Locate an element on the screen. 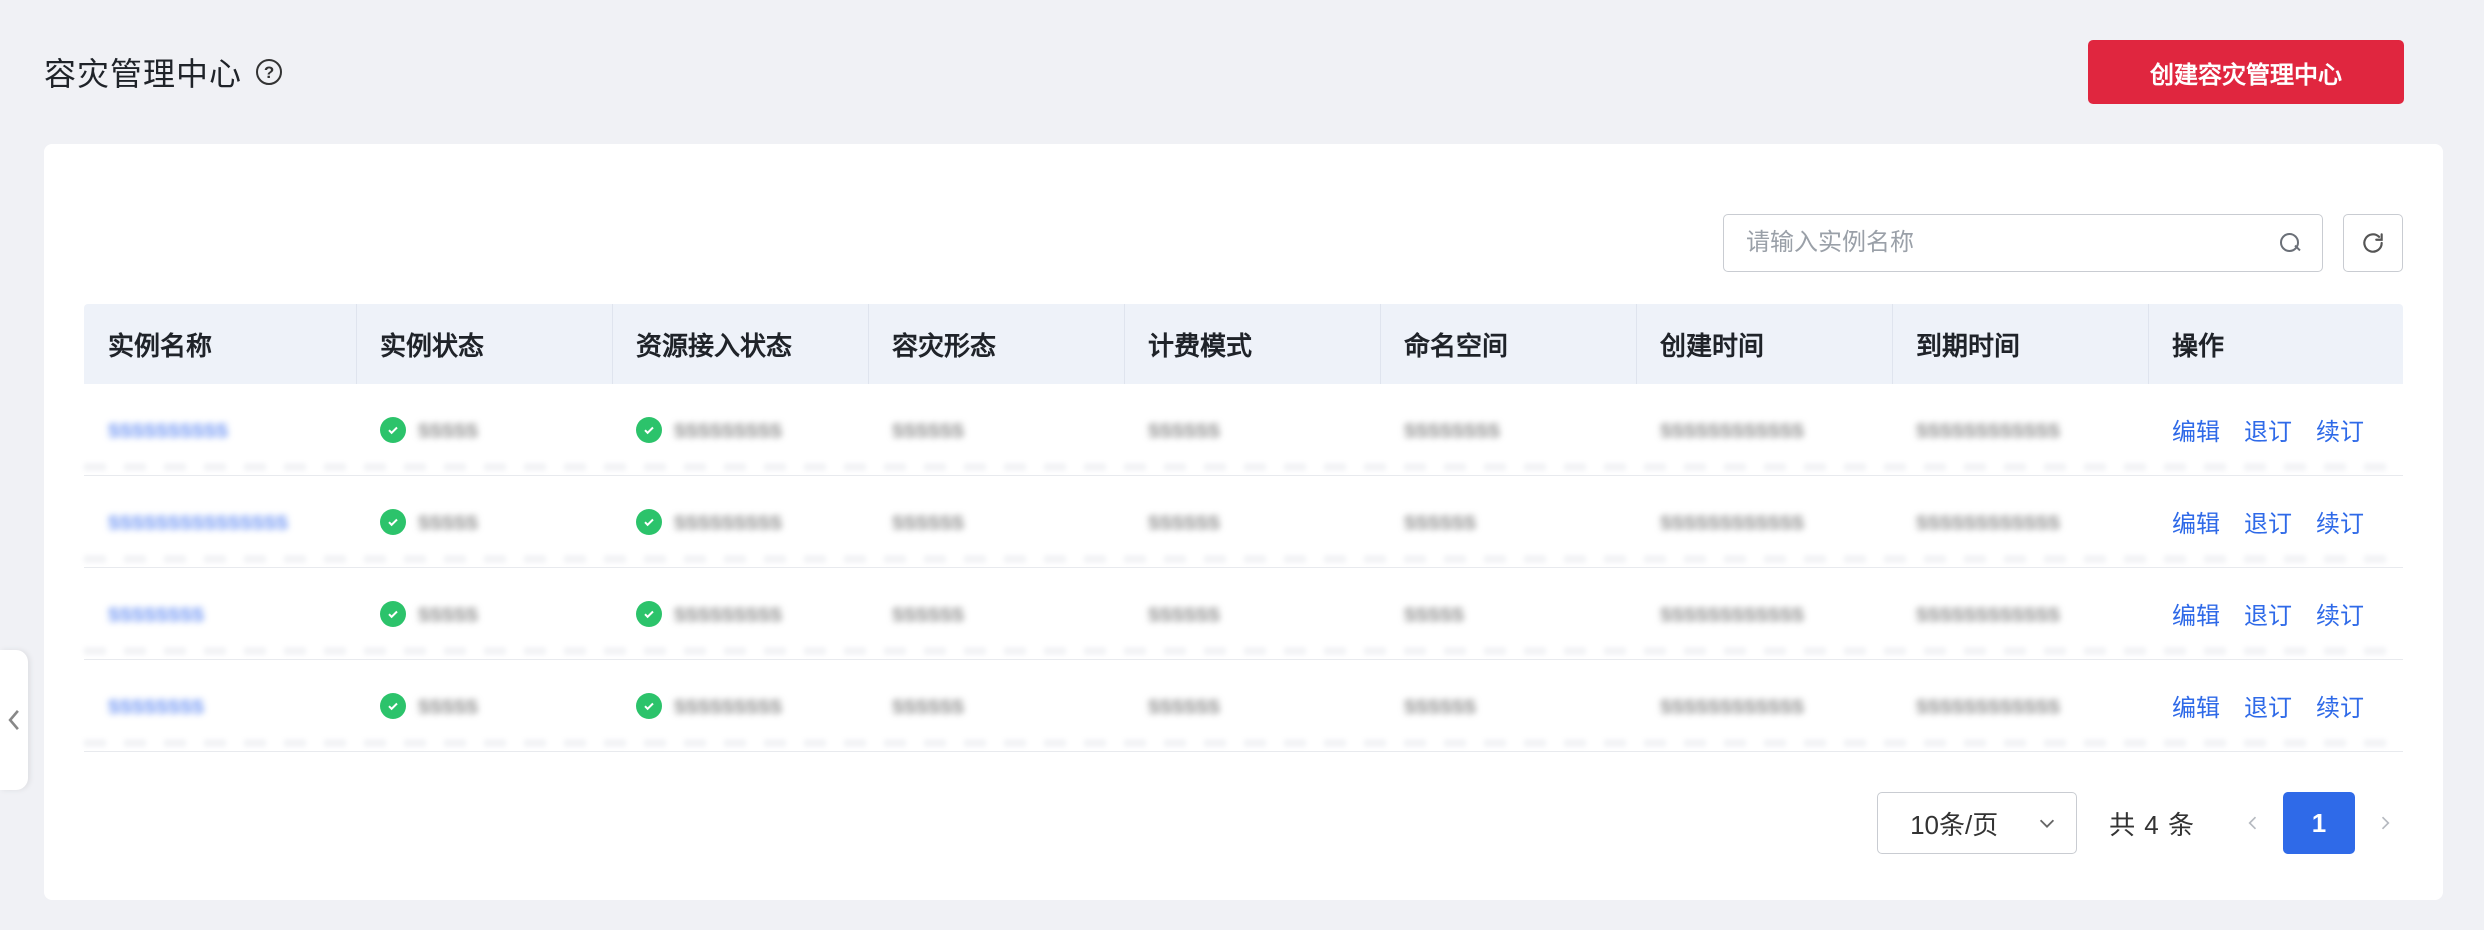  page-header: 容灾管理中心 ? 创建容灾管理中心 is located at coordinates (1244, 72).